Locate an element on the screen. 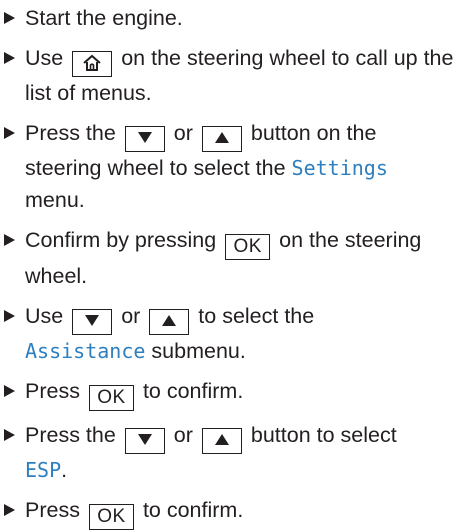 This screenshot has width=458, height=530. step-6: Press OK to confirm. is located at coordinates (230, 393).